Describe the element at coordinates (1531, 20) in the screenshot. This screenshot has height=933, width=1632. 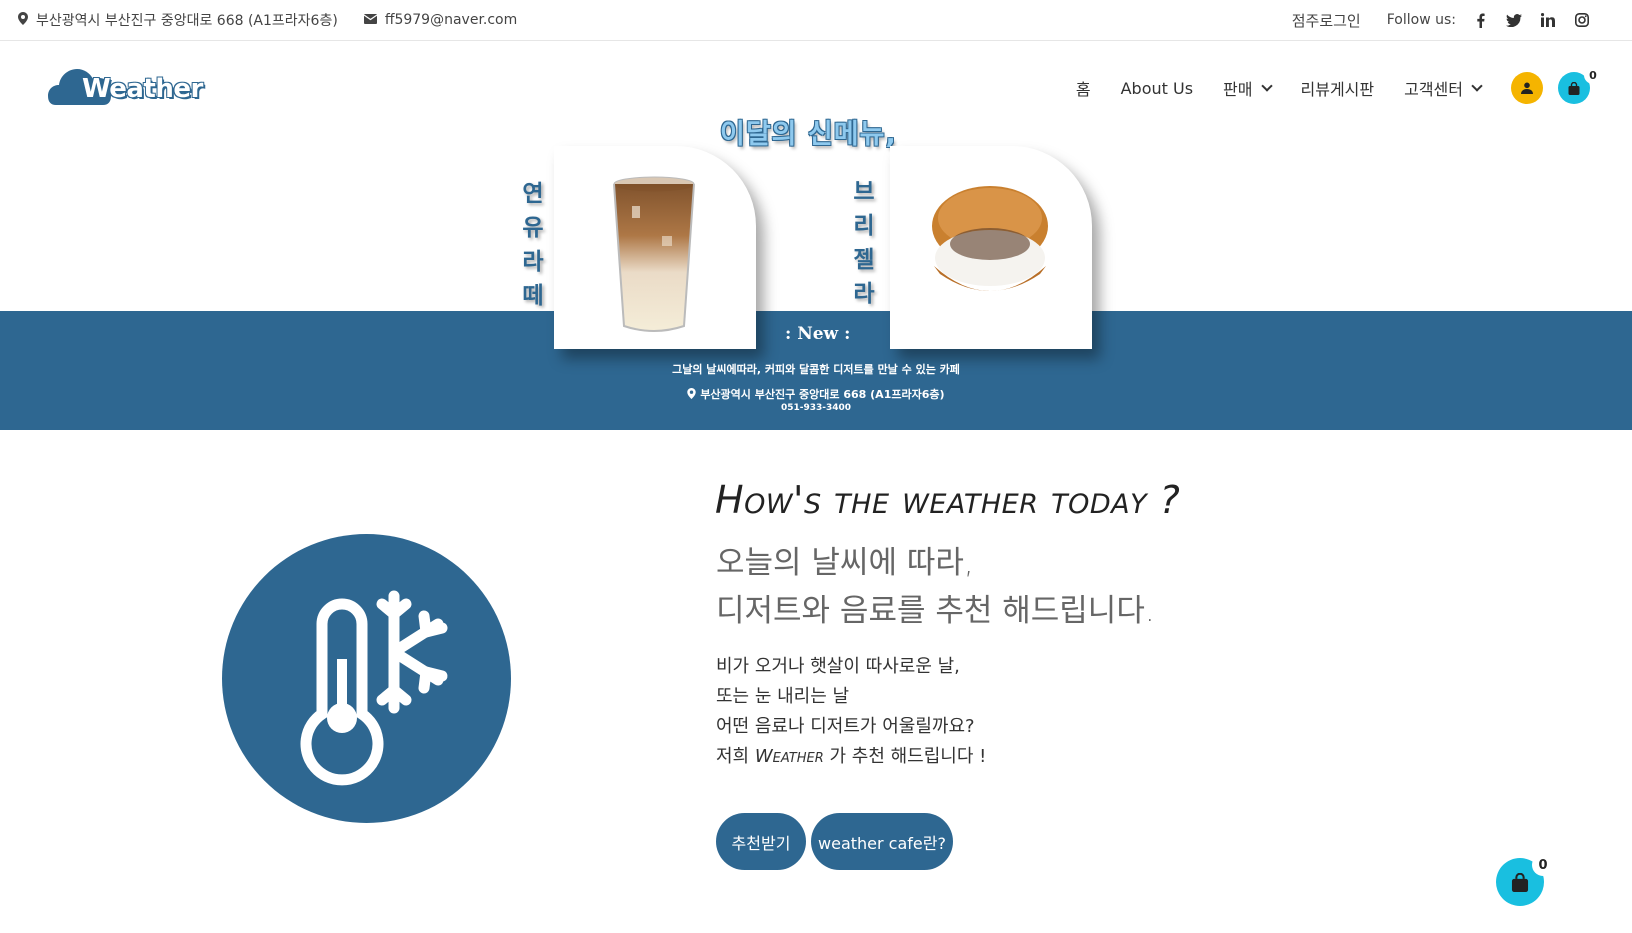
I see `social-links` at that location.